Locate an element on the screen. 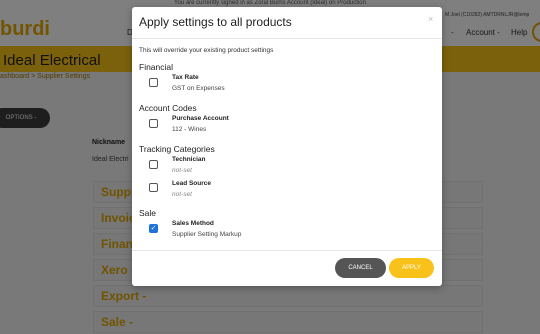 Image resolution: width=540 pixels, height=334 pixels. group-title-tracking-categories: Tracking Categories is located at coordinates (177, 149).